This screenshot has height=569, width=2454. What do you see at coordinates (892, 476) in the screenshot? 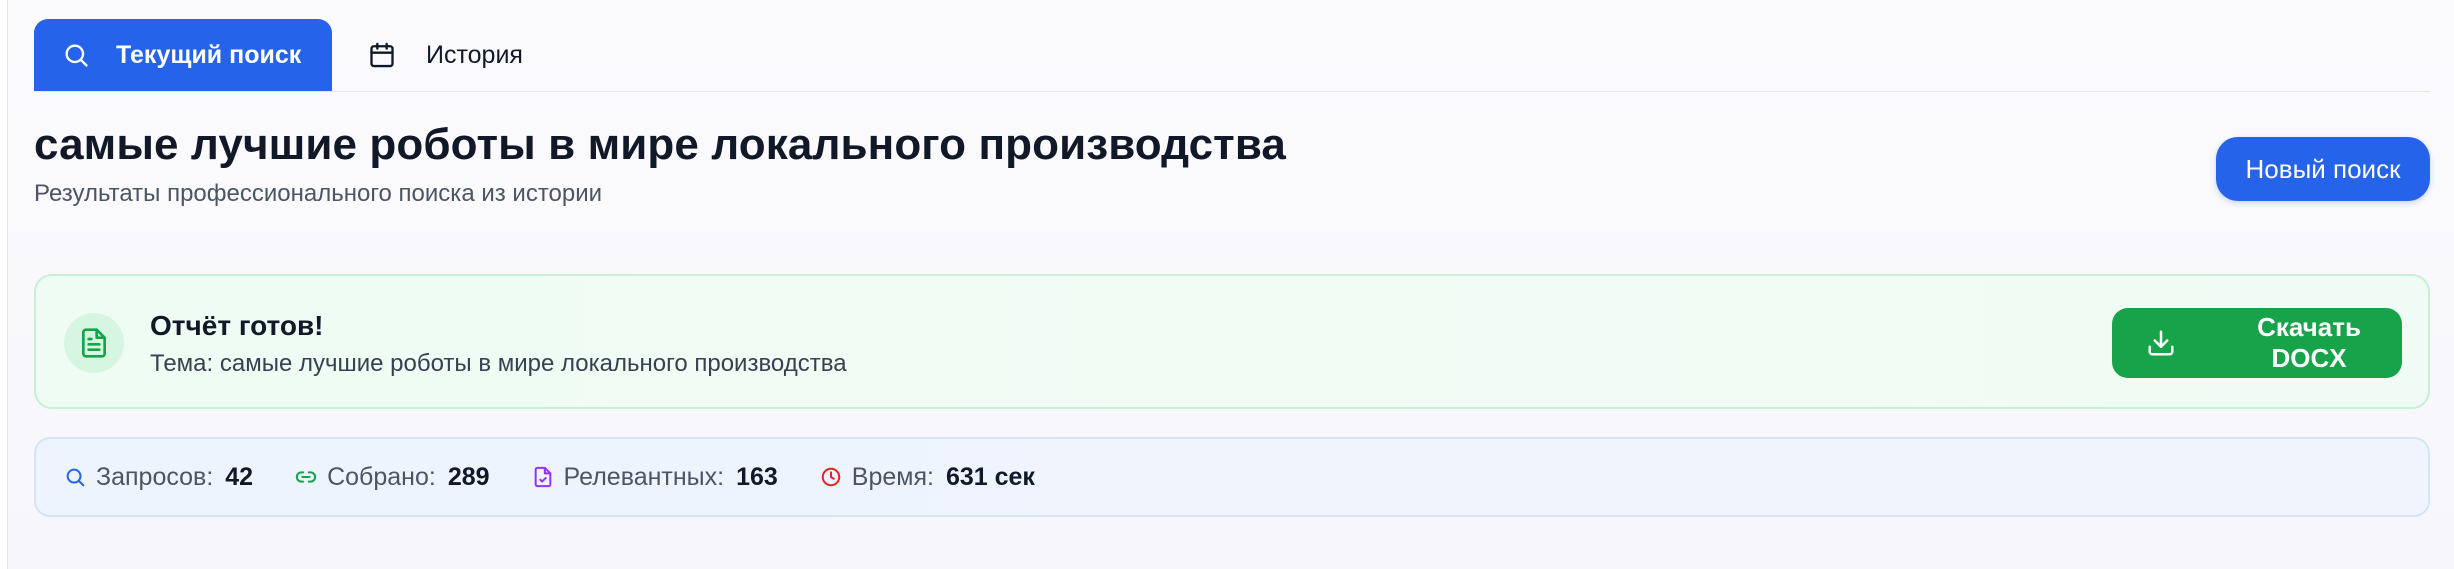
I see `stat-label: Время:` at bounding box center [892, 476].